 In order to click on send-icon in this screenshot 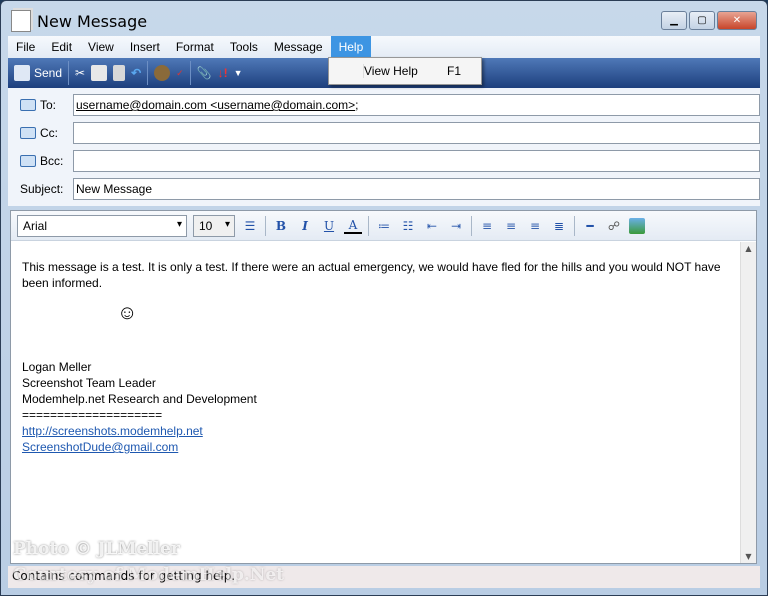, I will do `click(22, 73)`.